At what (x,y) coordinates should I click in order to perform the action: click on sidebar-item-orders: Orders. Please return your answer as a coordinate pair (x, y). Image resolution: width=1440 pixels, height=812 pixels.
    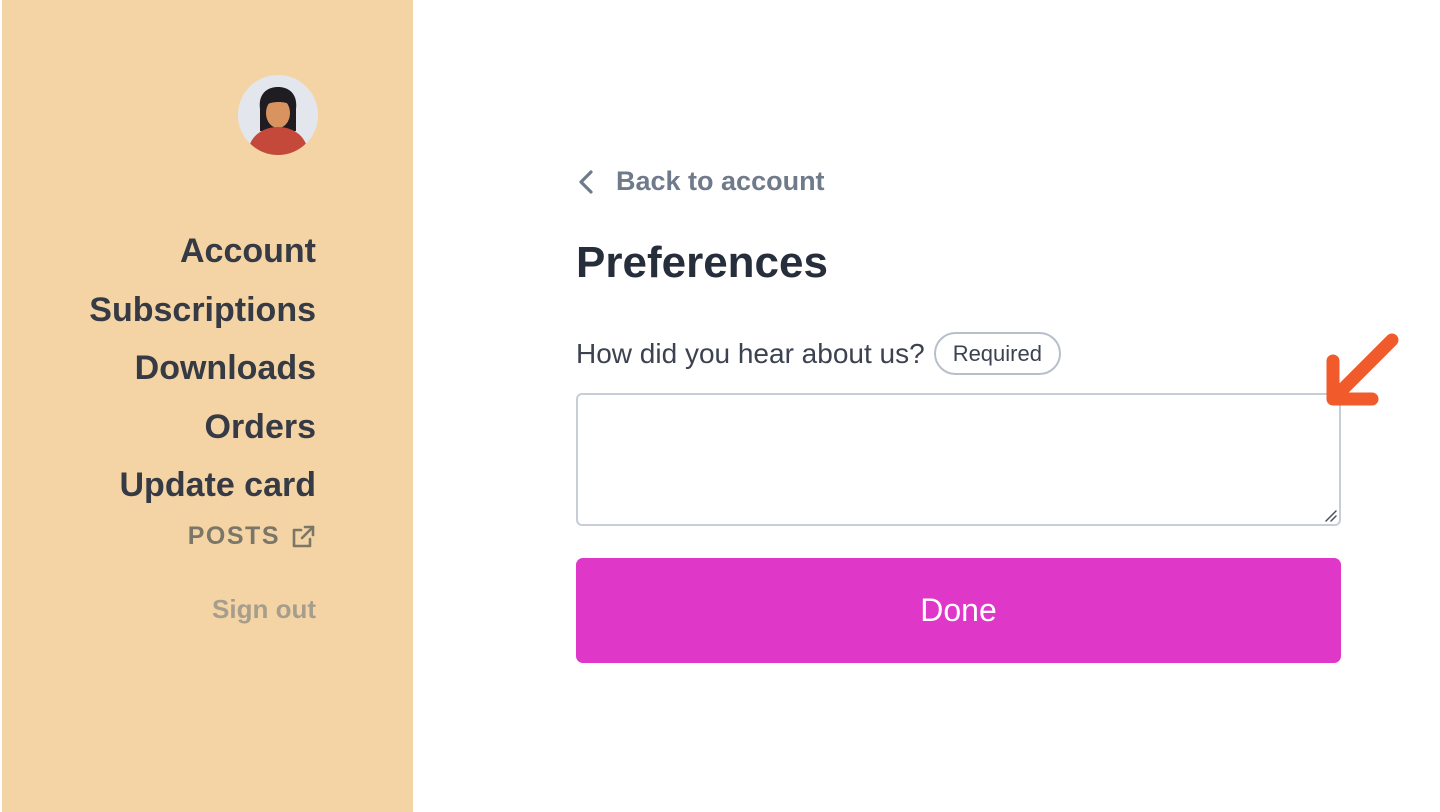
    Looking at the image, I should click on (203, 427).